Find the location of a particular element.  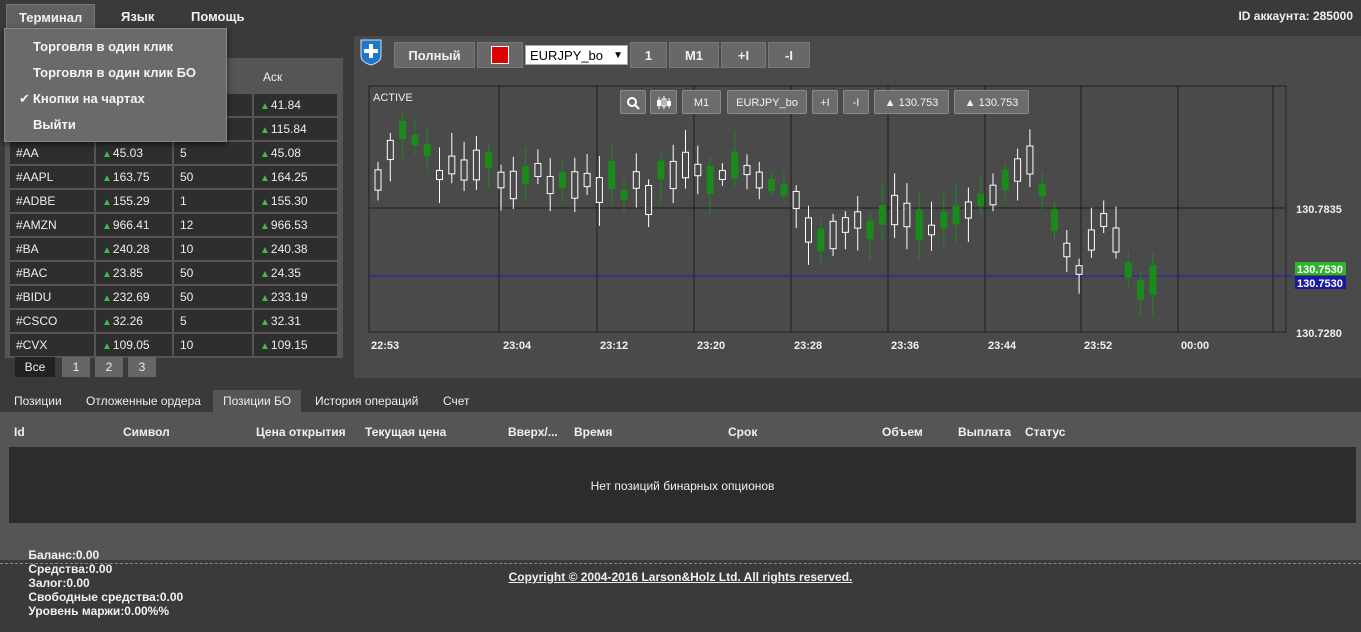

tab-bo-positions: Позиции БО is located at coordinates (257, 401).